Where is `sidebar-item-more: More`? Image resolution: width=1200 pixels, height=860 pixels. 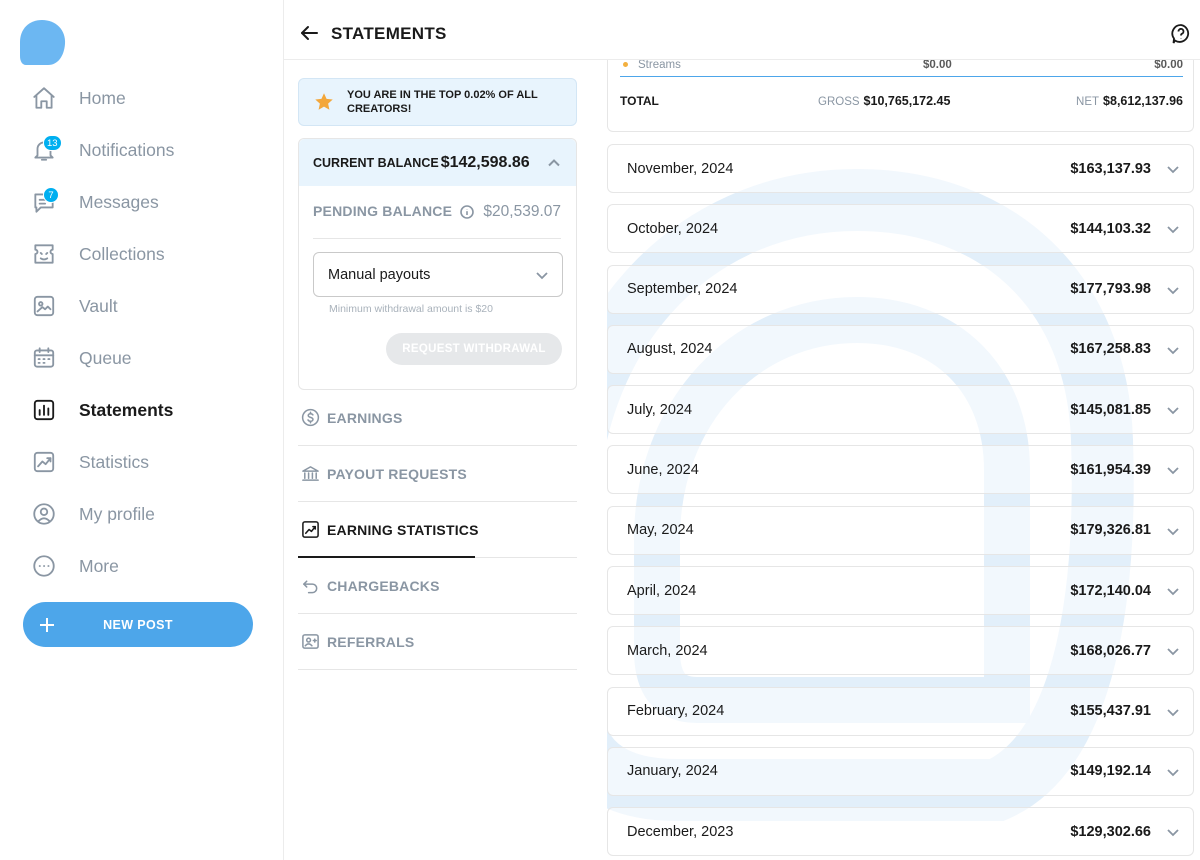
sidebar-item-more: More is located at coordinates (148, 566).